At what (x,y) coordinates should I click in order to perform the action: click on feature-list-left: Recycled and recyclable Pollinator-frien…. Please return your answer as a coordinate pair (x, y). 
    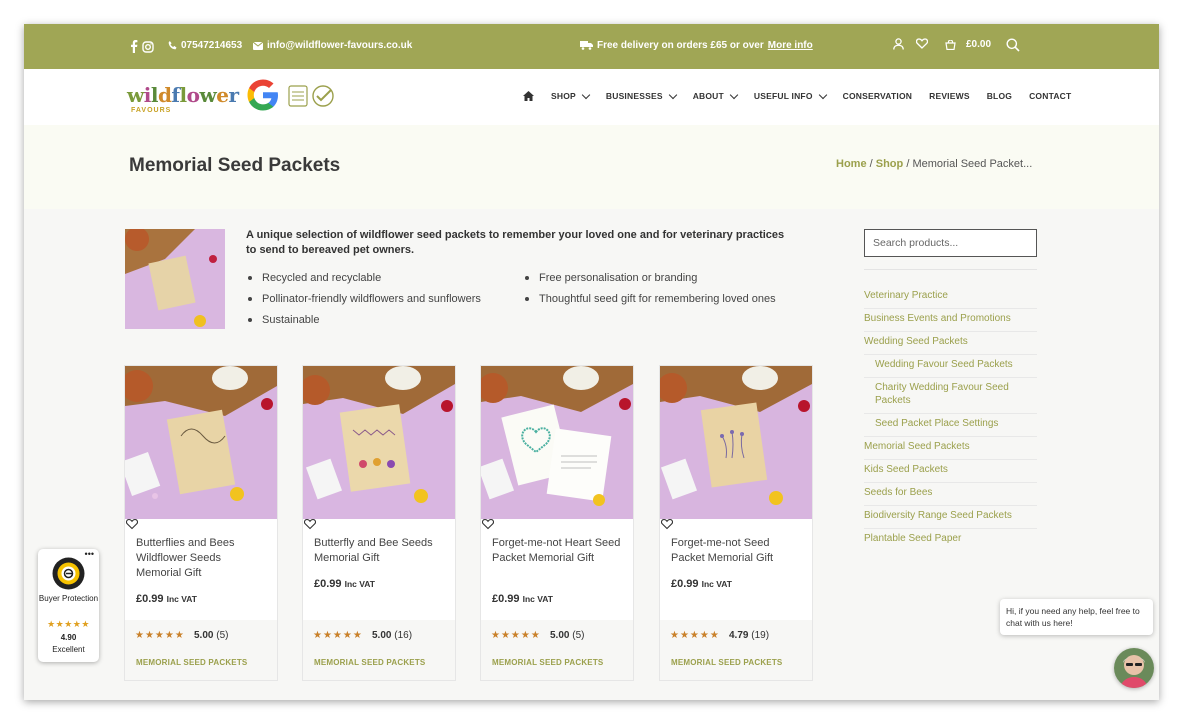
    Looking at the image, I should click on (381, 301).